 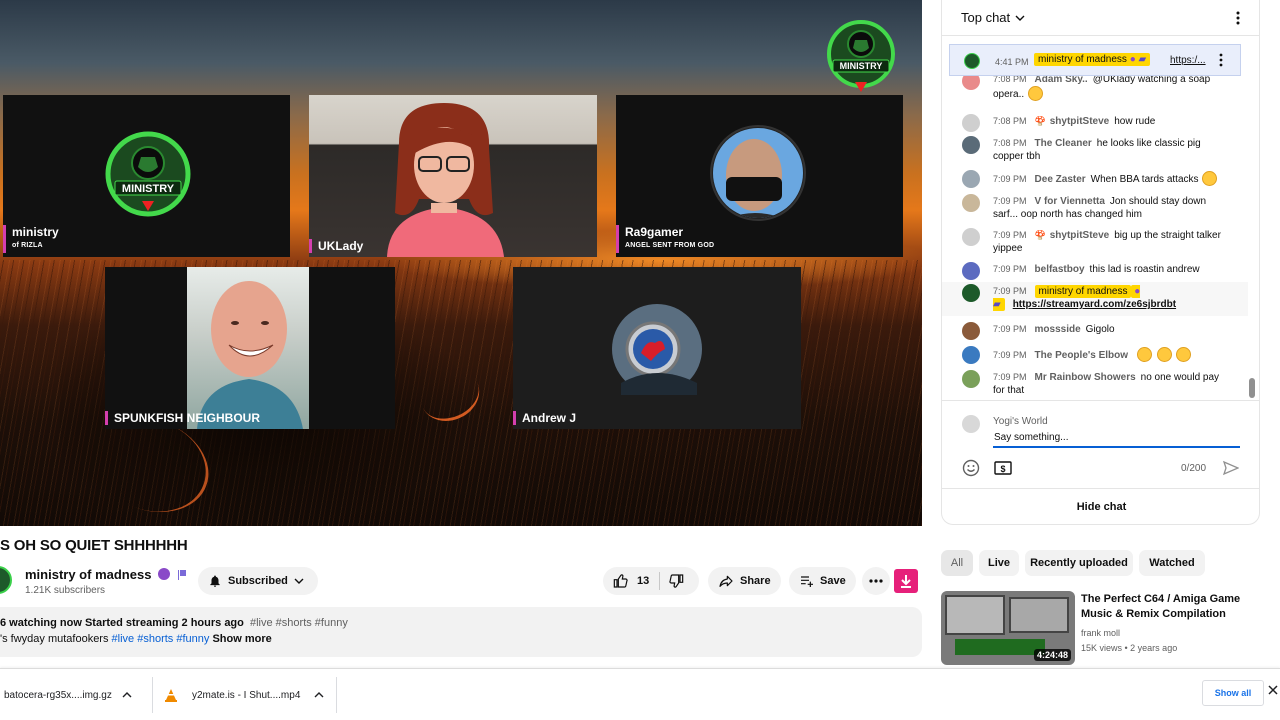 I want to click on close-icon, so click(x=1273, y=690).